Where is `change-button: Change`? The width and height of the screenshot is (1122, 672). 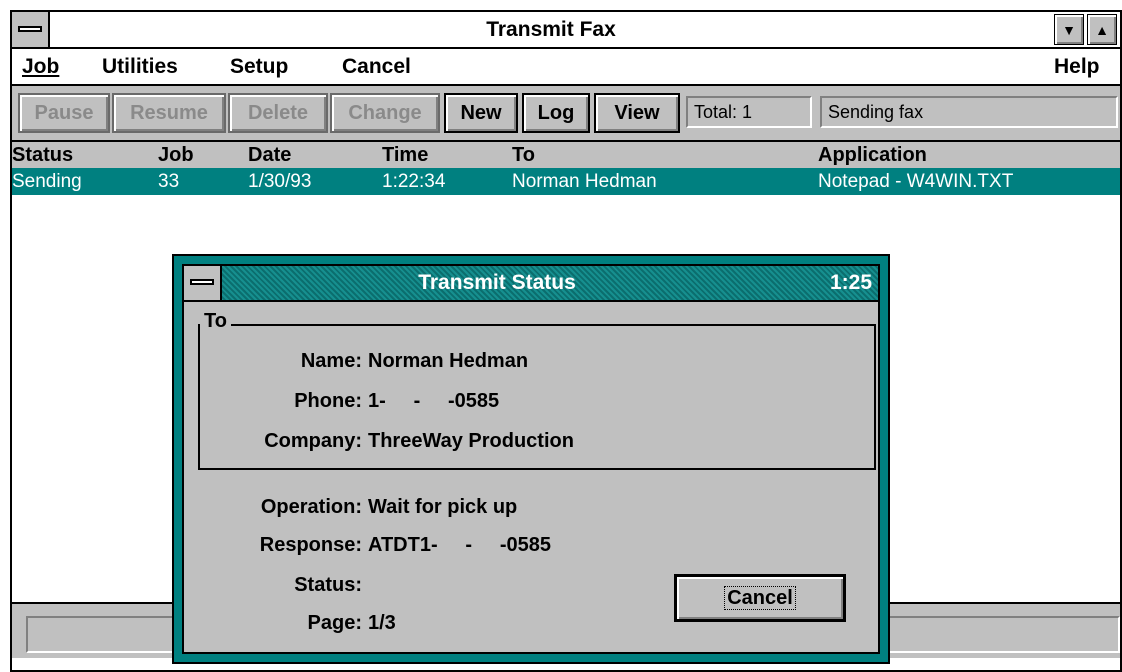 change-button: Change is located at coordinates (385, 113).